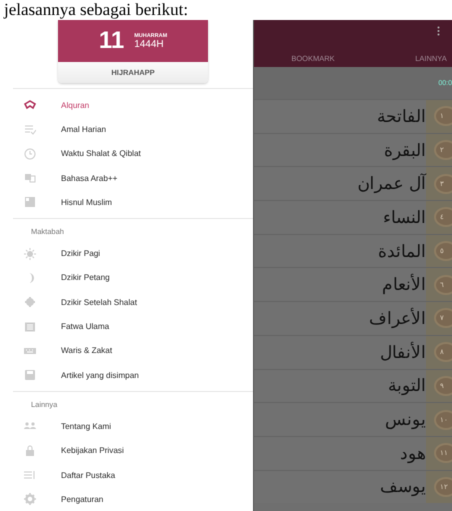 This screenshot has width=452, height=511. I want to click on lock-icon, so click(30, 450).